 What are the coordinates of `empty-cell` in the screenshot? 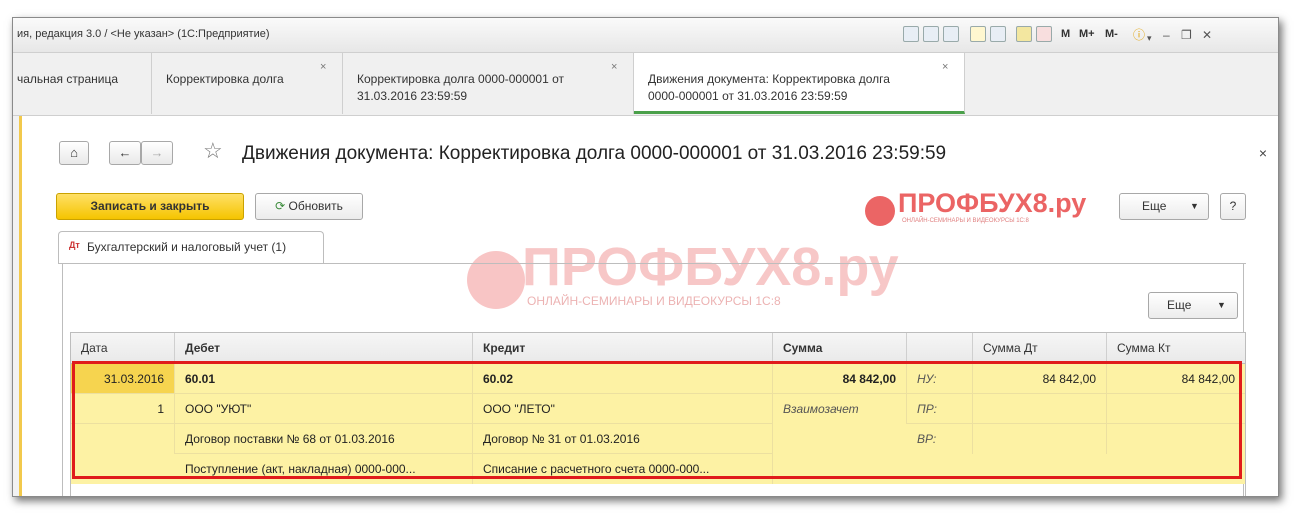 It's located at (123, 439).